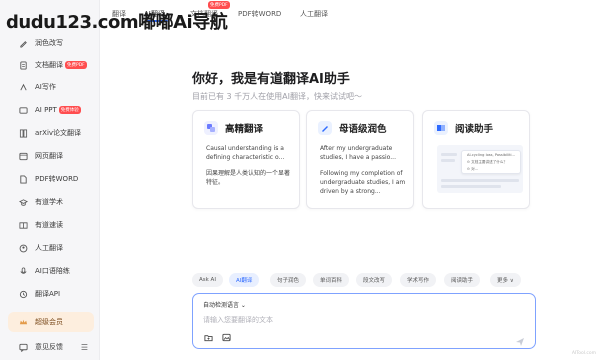  I want to click on book-icon, so click(441, 128).